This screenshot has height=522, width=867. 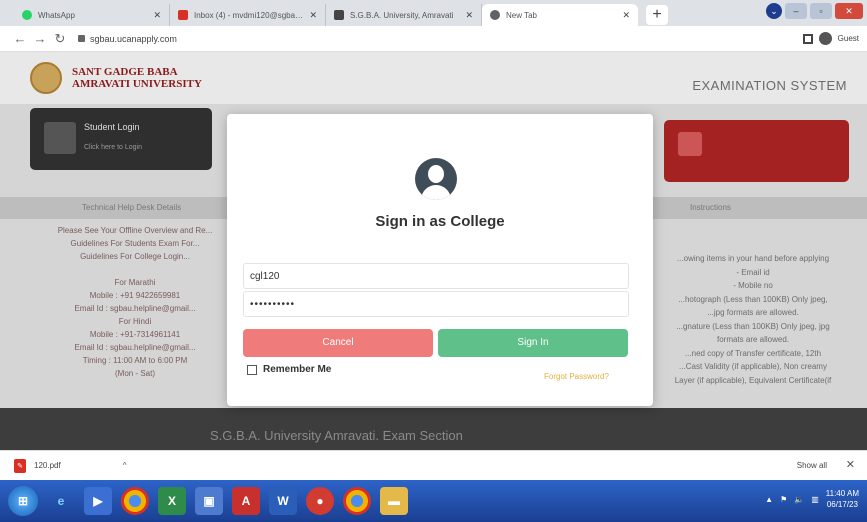 I want to click on tab-university: S.G.B.A. University, Amravati ✕, so click(x=404, y=15).